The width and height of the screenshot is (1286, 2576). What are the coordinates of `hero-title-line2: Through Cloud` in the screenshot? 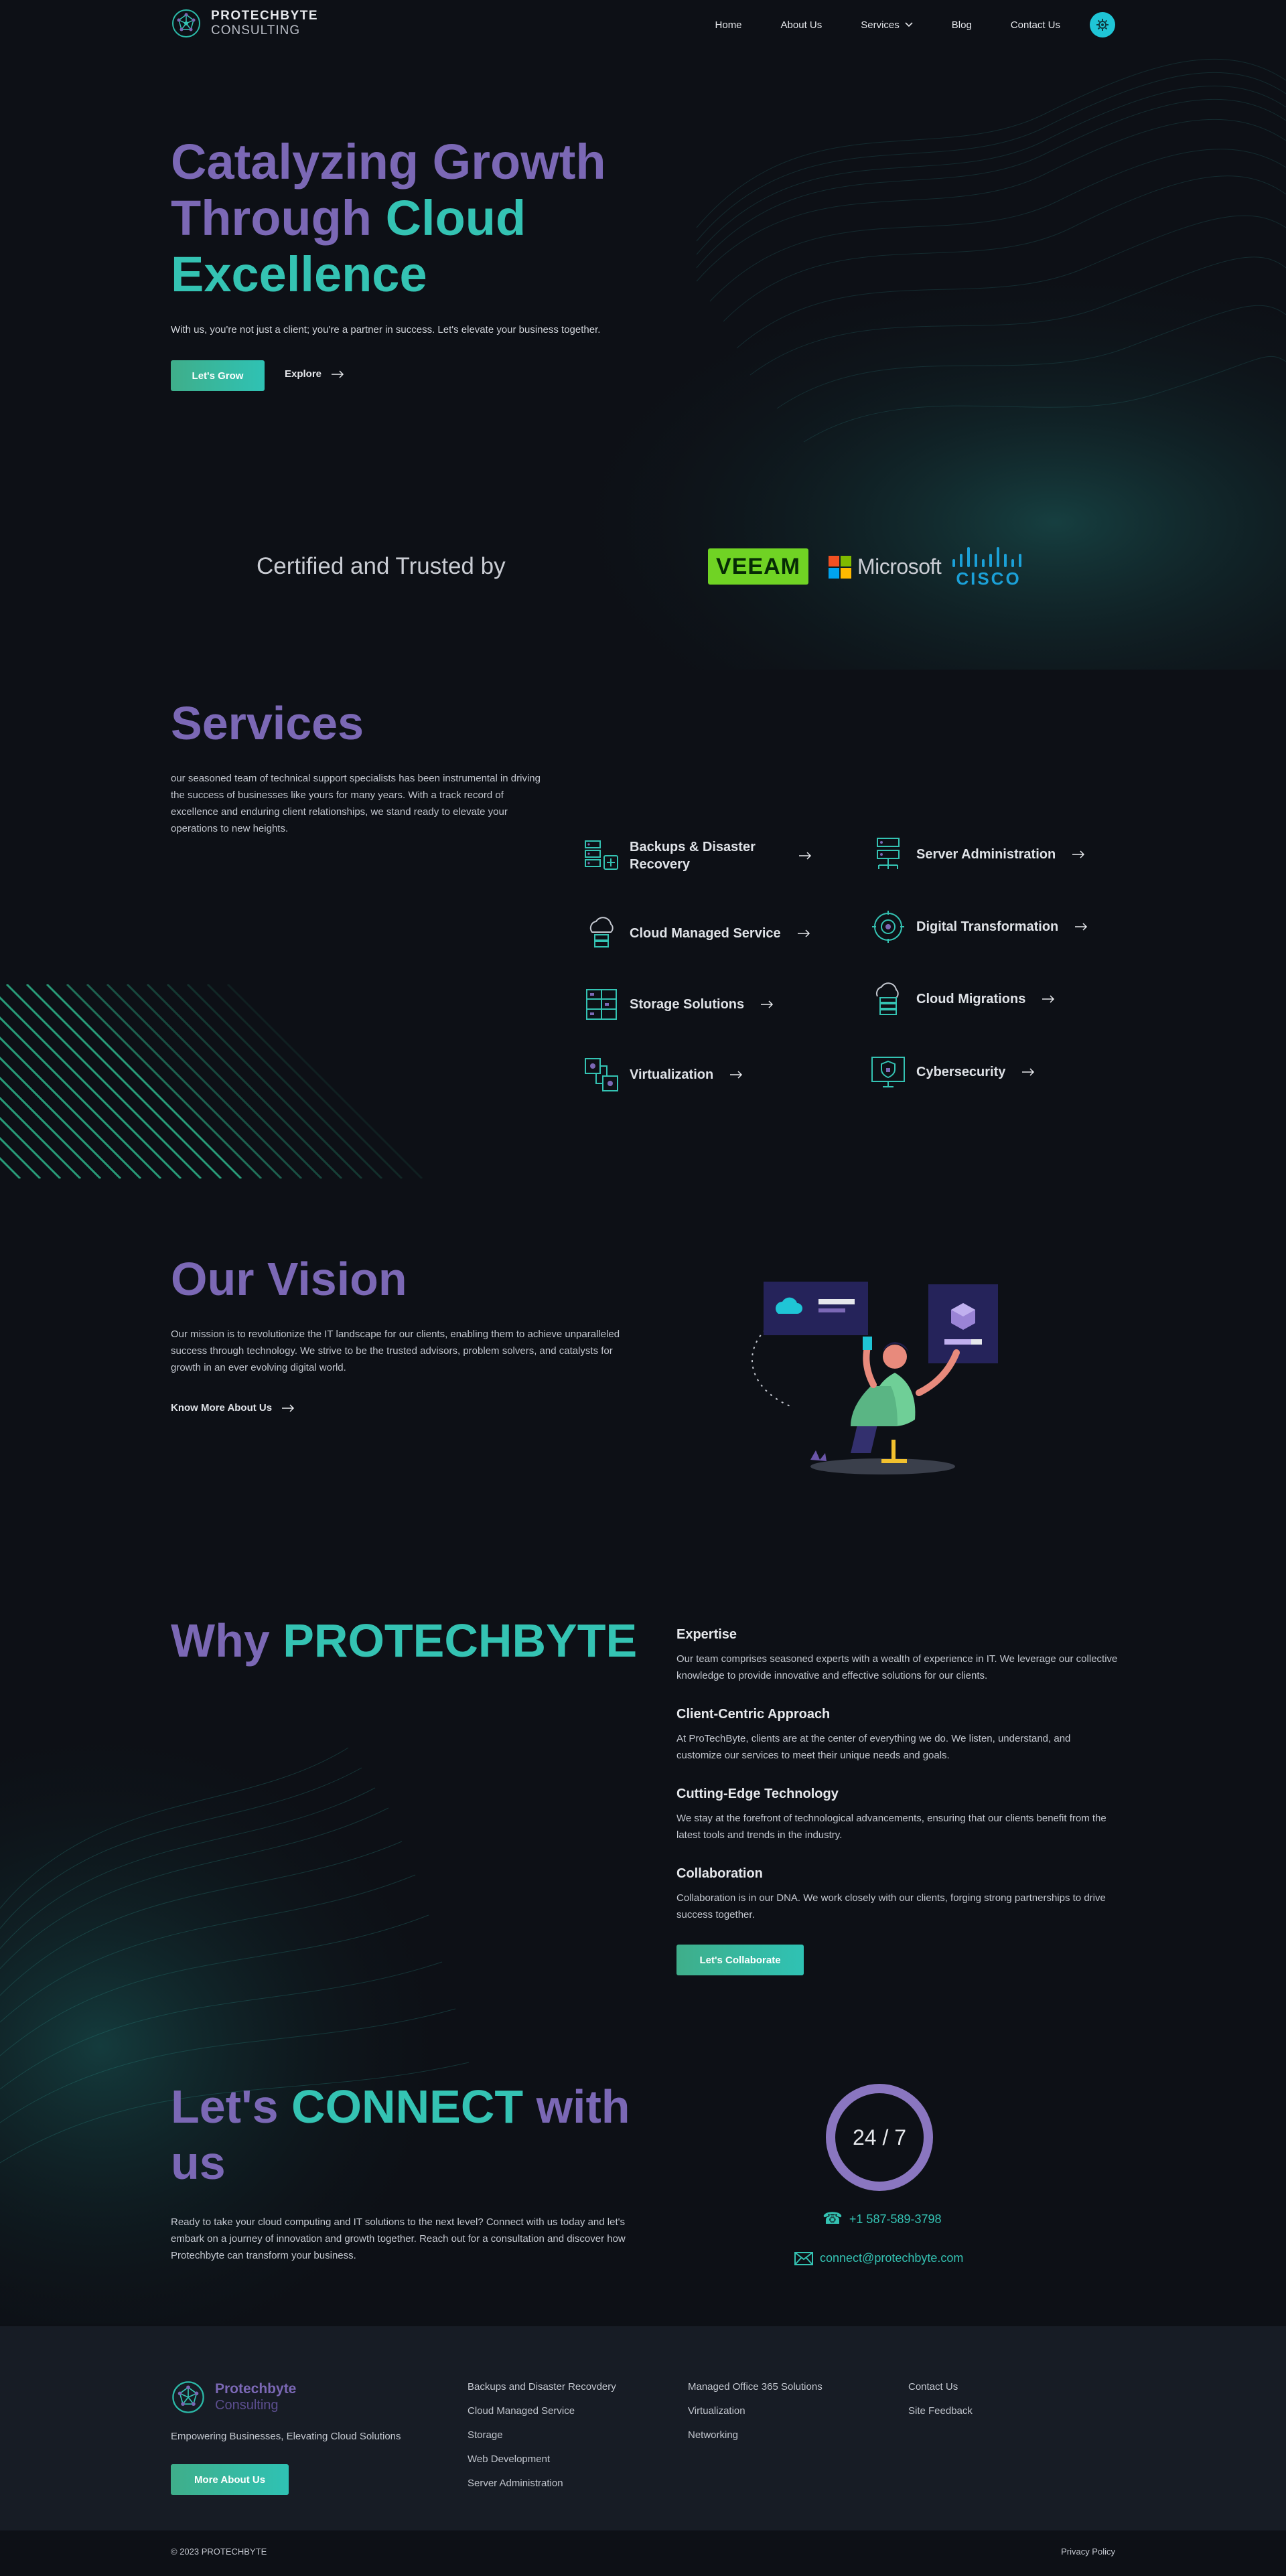 It's located at (389, 218).